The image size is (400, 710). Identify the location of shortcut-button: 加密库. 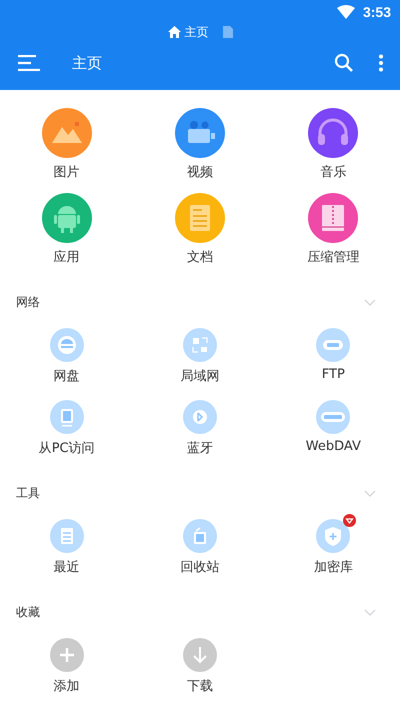
(333, 544).